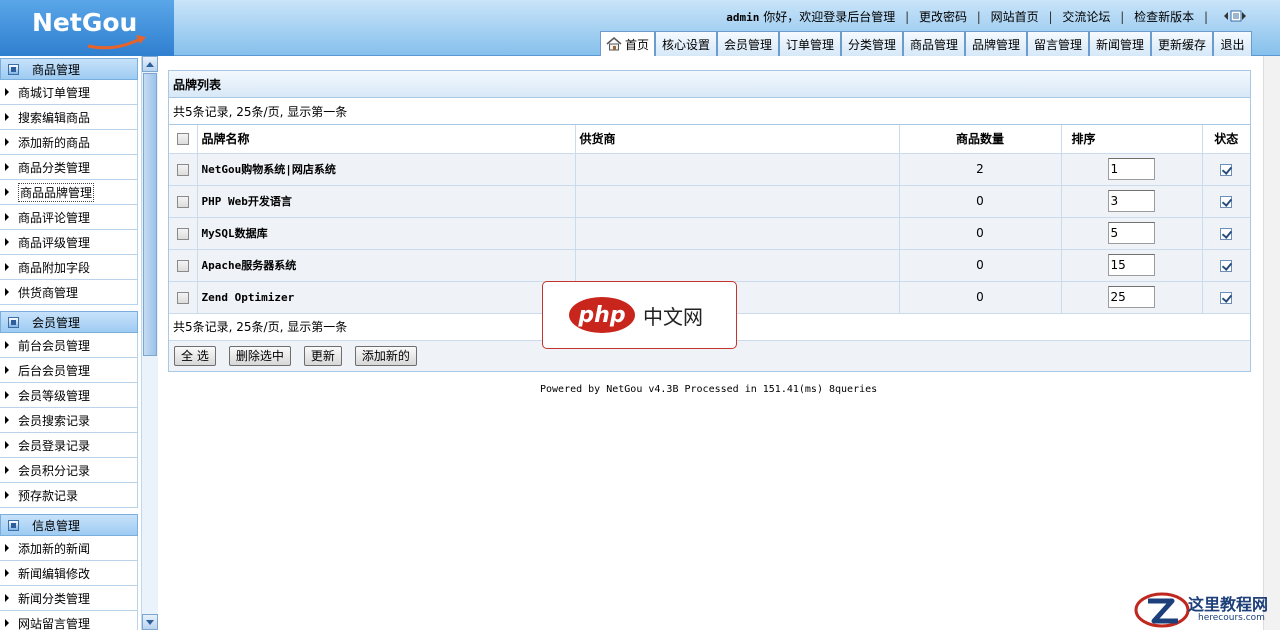  Describe the element at coordinates (69, 292) in the screenshot. I see `sidebar-item-suppliers: 供货商管理` at that location.